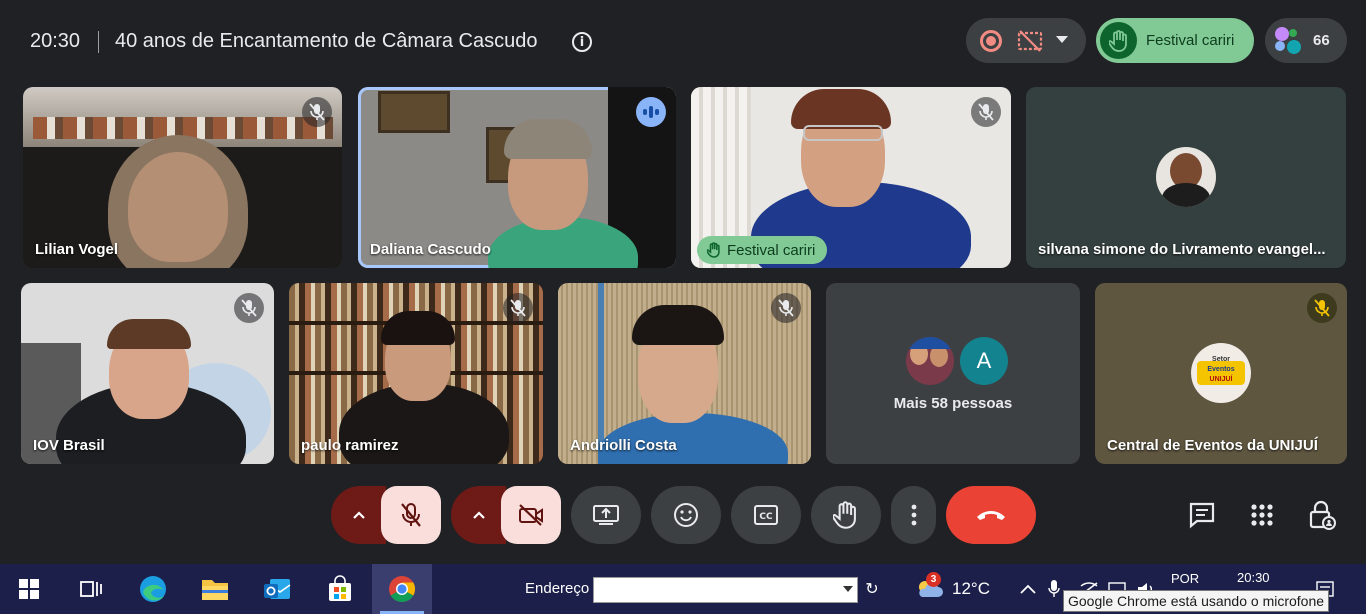 The image size is (1366, 614). What do you see at coordinates (851, 177) in the screenshot?
I see `participant-tile-festival-cariri: Festival cariri` at bounding box center [851, 177].